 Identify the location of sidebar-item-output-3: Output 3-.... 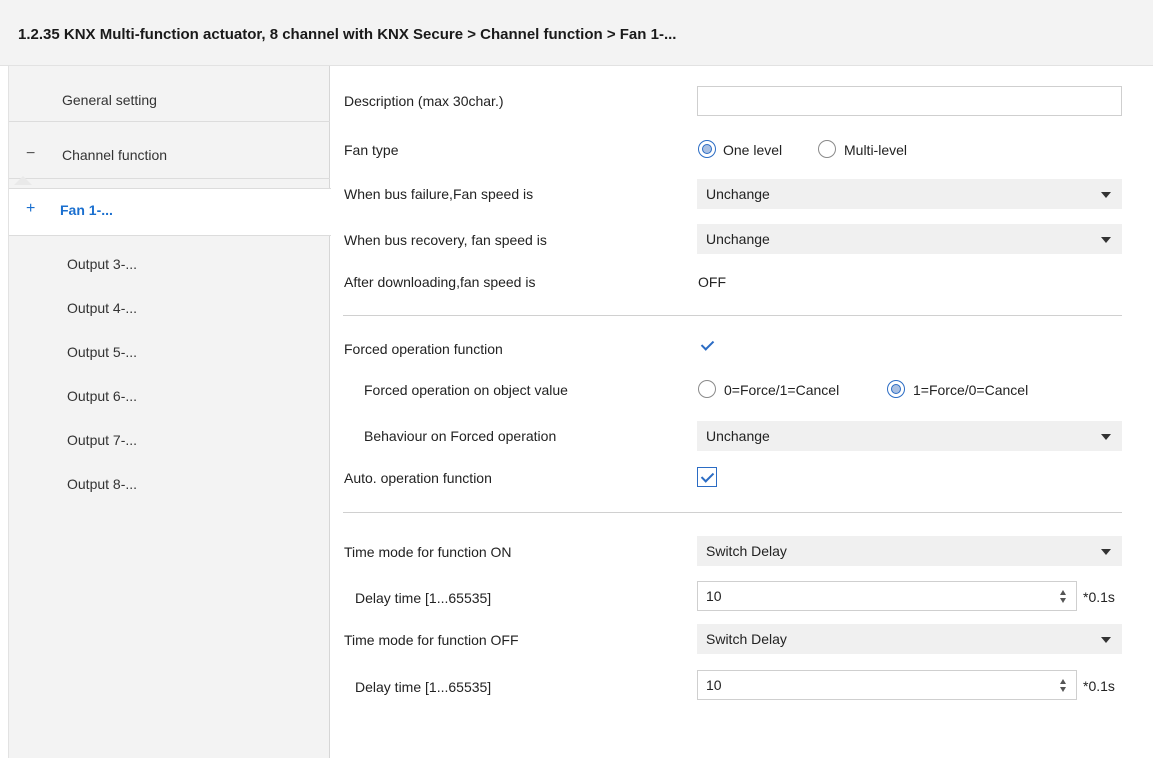
(169, 268).